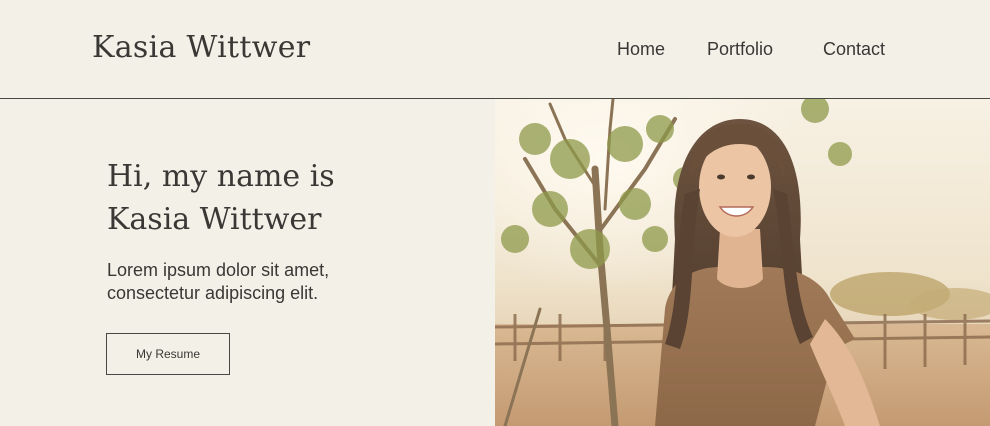  What do you see at coordinates (221, 198) in the screenshot?
I see `hero-title: Hi, my name is Kasia Wittwer` at bounding box center [221, 198].